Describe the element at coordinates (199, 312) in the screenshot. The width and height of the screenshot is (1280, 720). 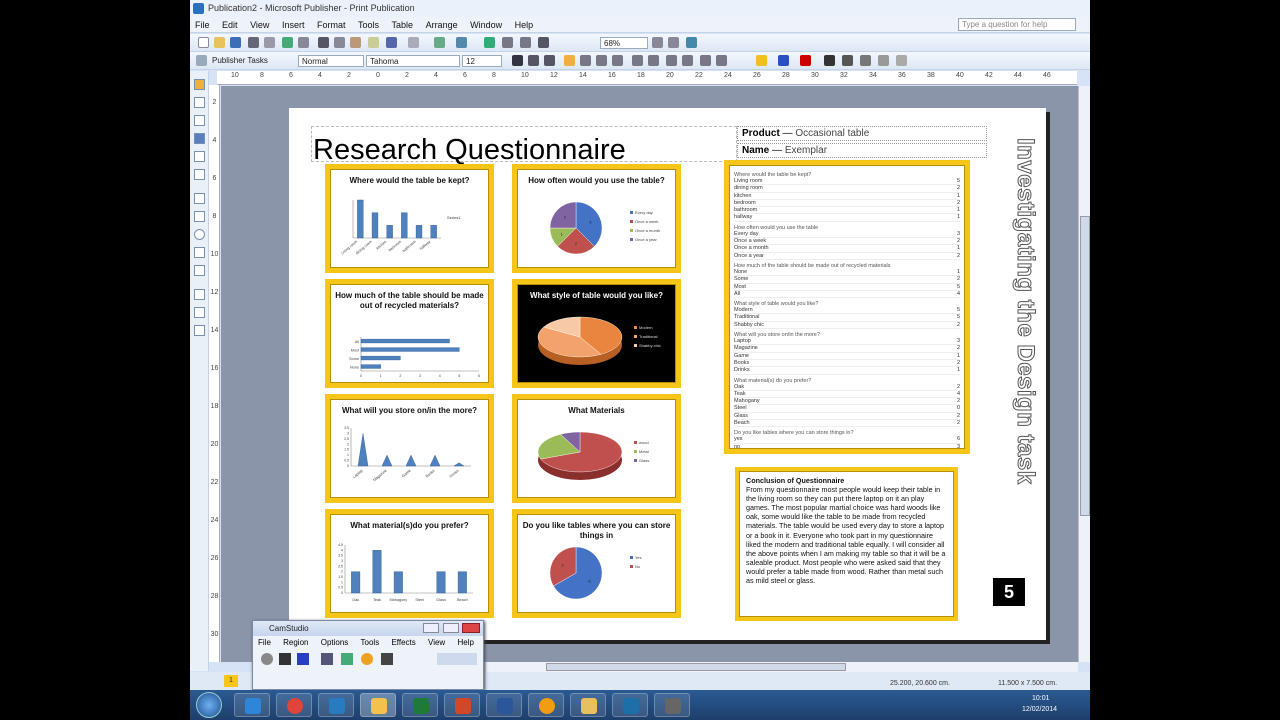
I see `form-control-icon` at that location.